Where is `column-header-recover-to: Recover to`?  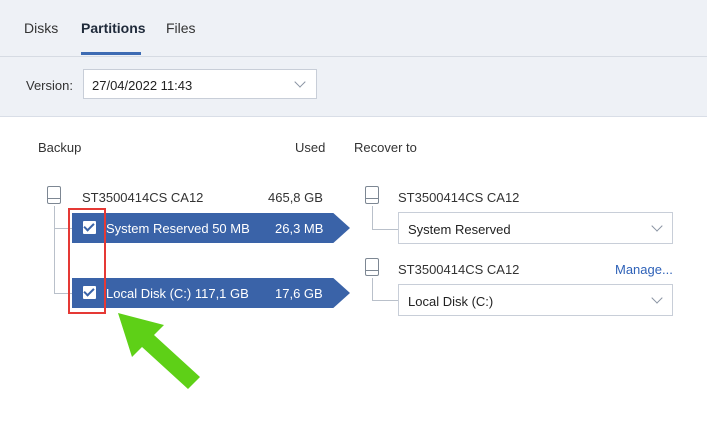 column-header-recover-to: Recover to is located at coordinates (385, 147).